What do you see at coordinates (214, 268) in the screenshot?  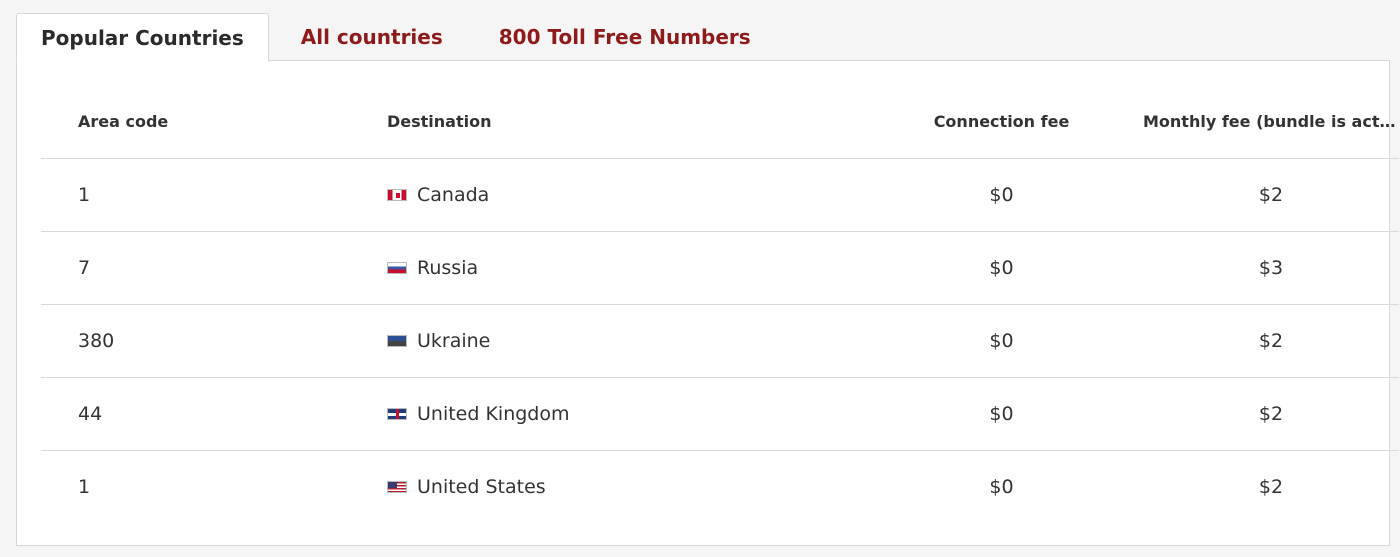 I see `area-code-cell: 7` at bounding box center [214, 268].